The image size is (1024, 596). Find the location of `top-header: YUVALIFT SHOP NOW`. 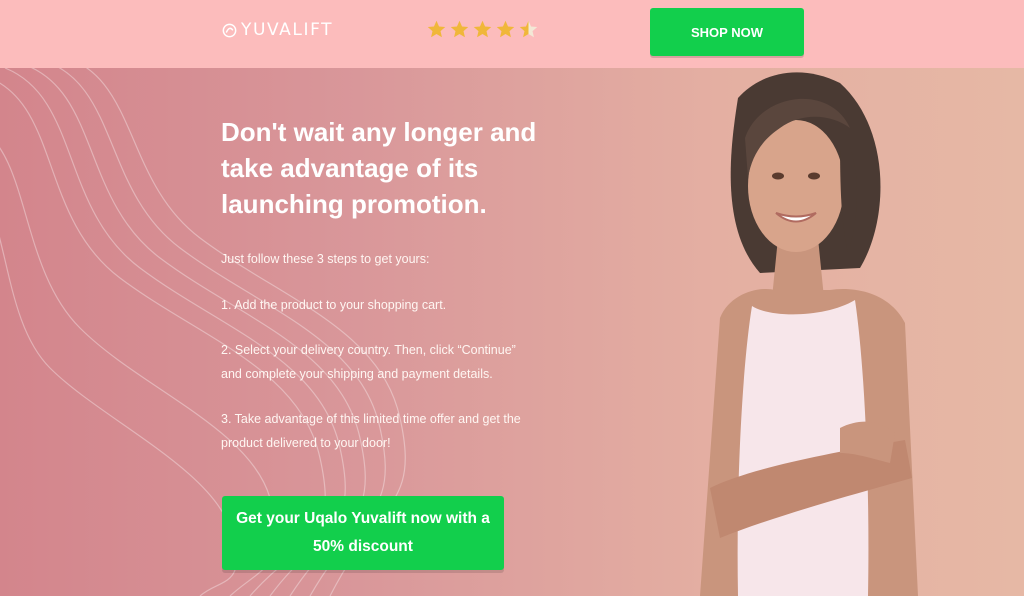

top-header: YUVALIFT SHOP NOW is located at coordinates (512, 34).